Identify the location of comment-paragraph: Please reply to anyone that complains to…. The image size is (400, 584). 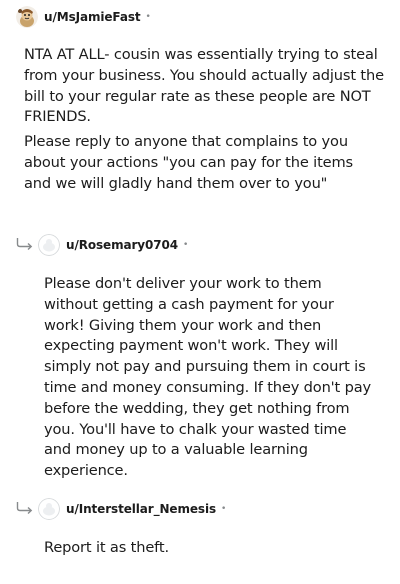
(188, 162).